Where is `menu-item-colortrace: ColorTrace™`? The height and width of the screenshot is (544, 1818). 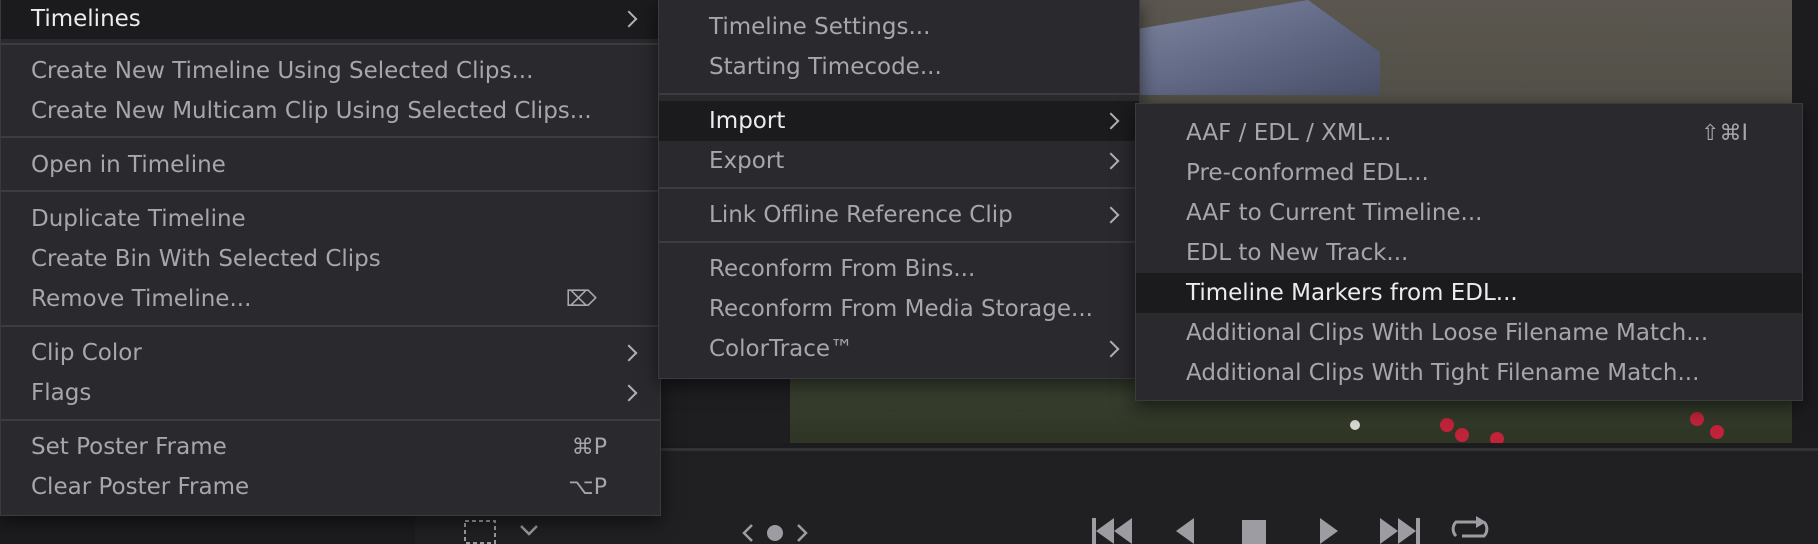
menu-item-colortrace: ColorTrace™ is located at coordinates (899, 349).